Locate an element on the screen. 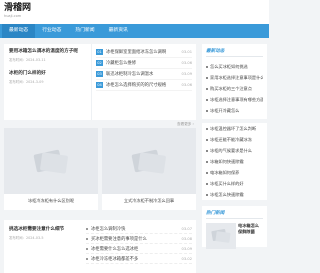 This screenshot has height=273, width=320. nav-item-news: 最新资讯 is located at coordinates (118, 31).